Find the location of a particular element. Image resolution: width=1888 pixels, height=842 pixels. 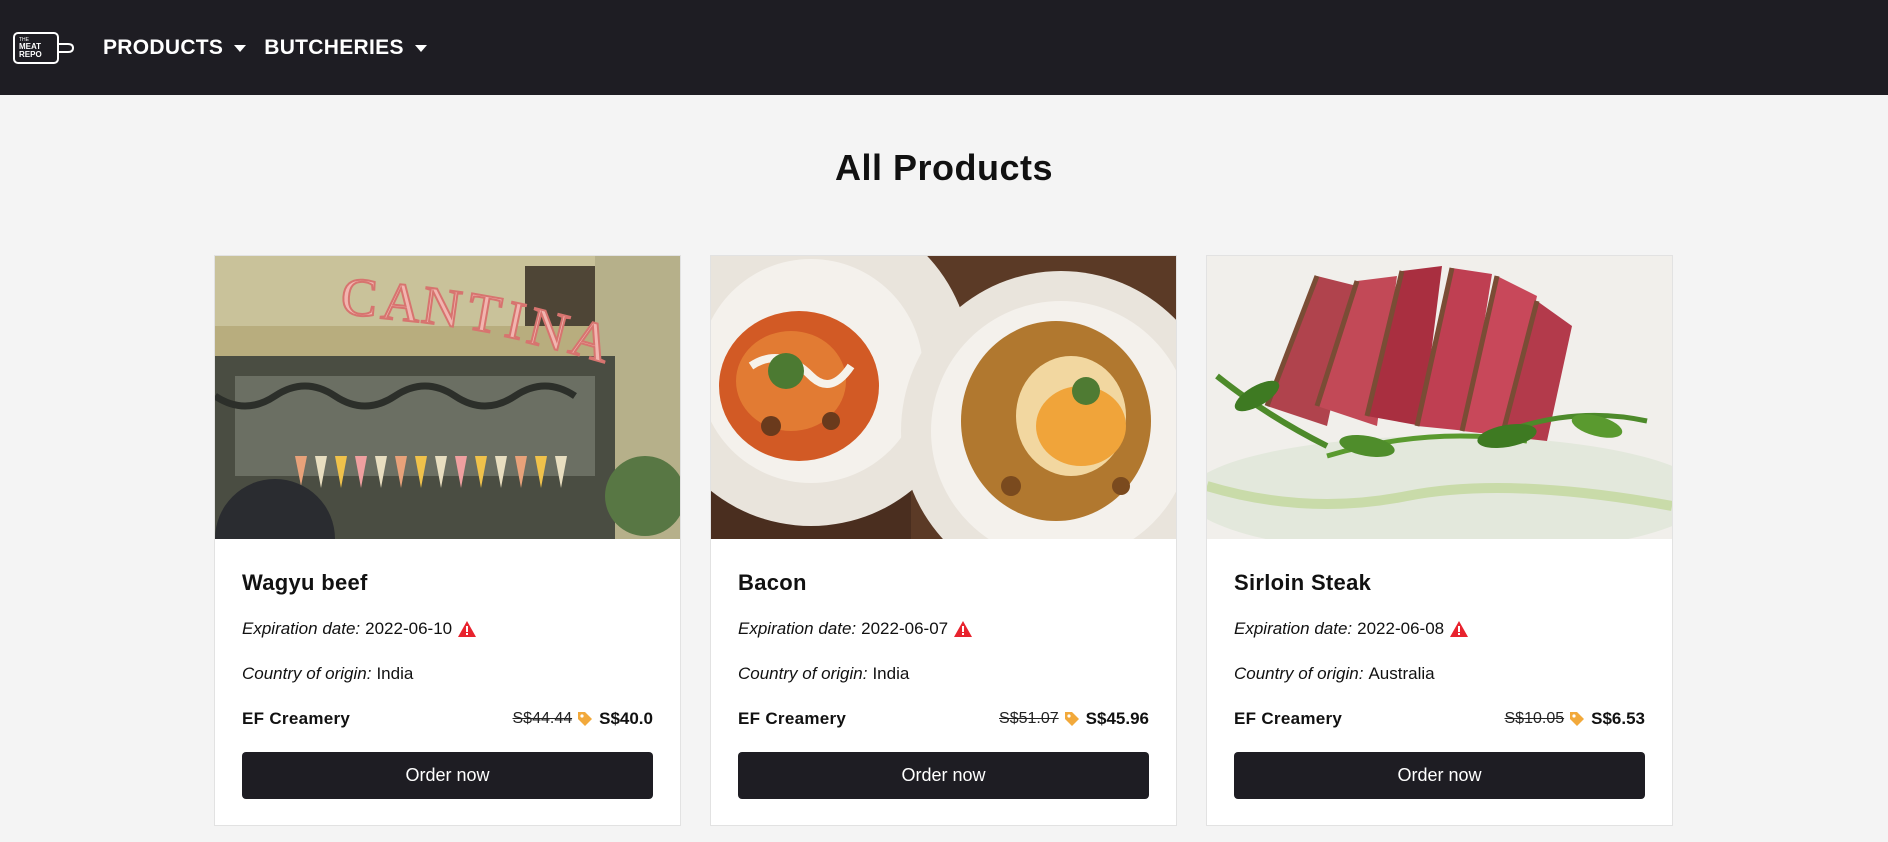

expiration-row: Expiration date: 2022-06-08 is located at coordinates (1439, 629).